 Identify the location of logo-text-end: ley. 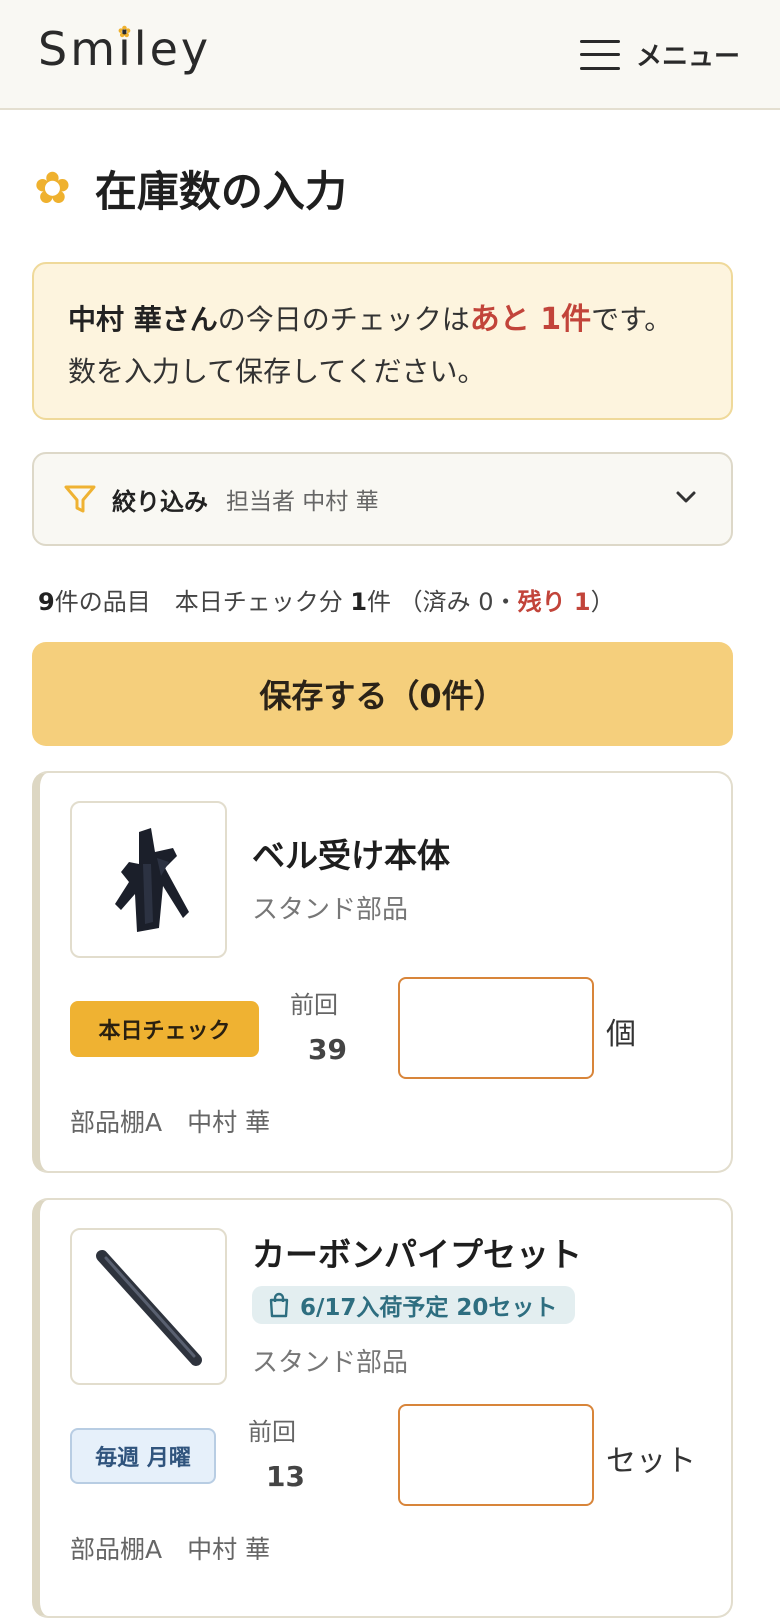
(172, 49).